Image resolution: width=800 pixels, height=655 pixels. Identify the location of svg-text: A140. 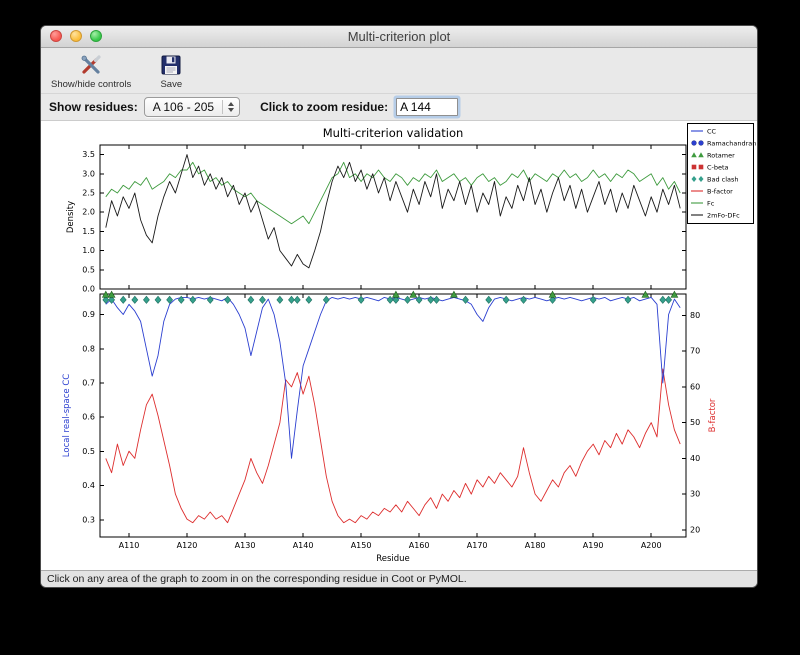
(303, 545).